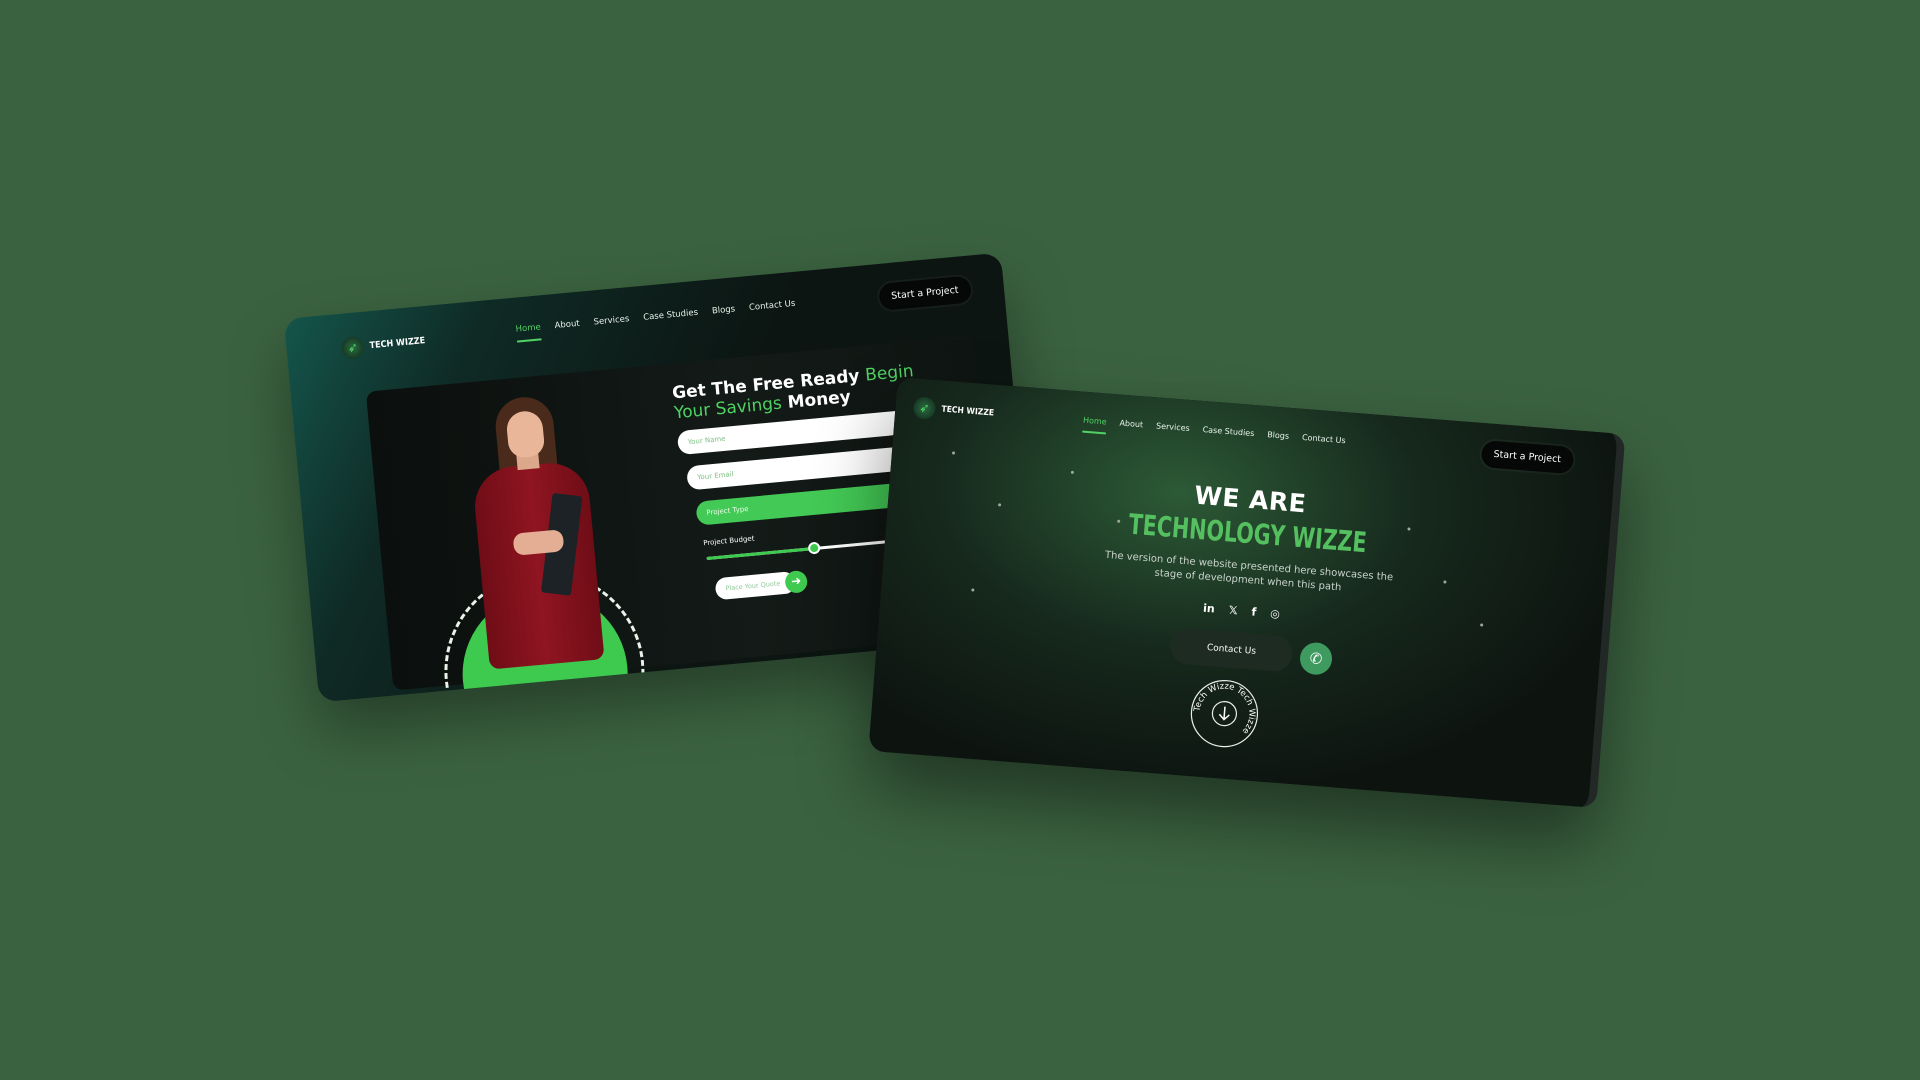 This screenshot has width=1920, height=1080. I want to click on budget-slider-fill, so click(760, 554).